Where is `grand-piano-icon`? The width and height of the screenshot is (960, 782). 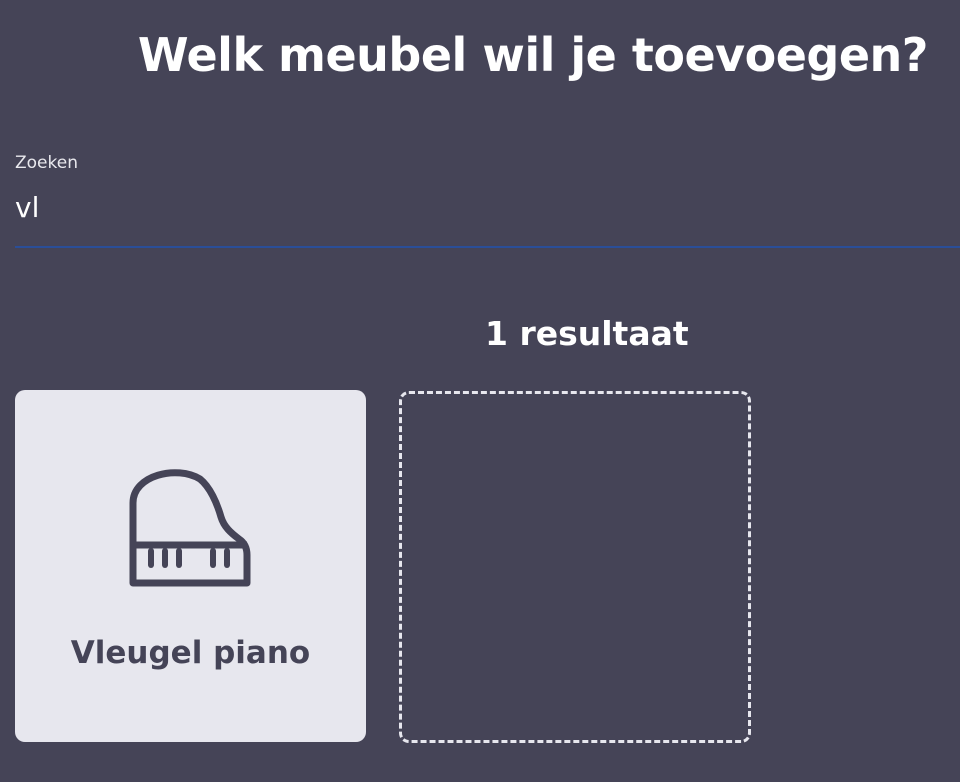
grand-piano-icon is located at coordinates (190, 528).